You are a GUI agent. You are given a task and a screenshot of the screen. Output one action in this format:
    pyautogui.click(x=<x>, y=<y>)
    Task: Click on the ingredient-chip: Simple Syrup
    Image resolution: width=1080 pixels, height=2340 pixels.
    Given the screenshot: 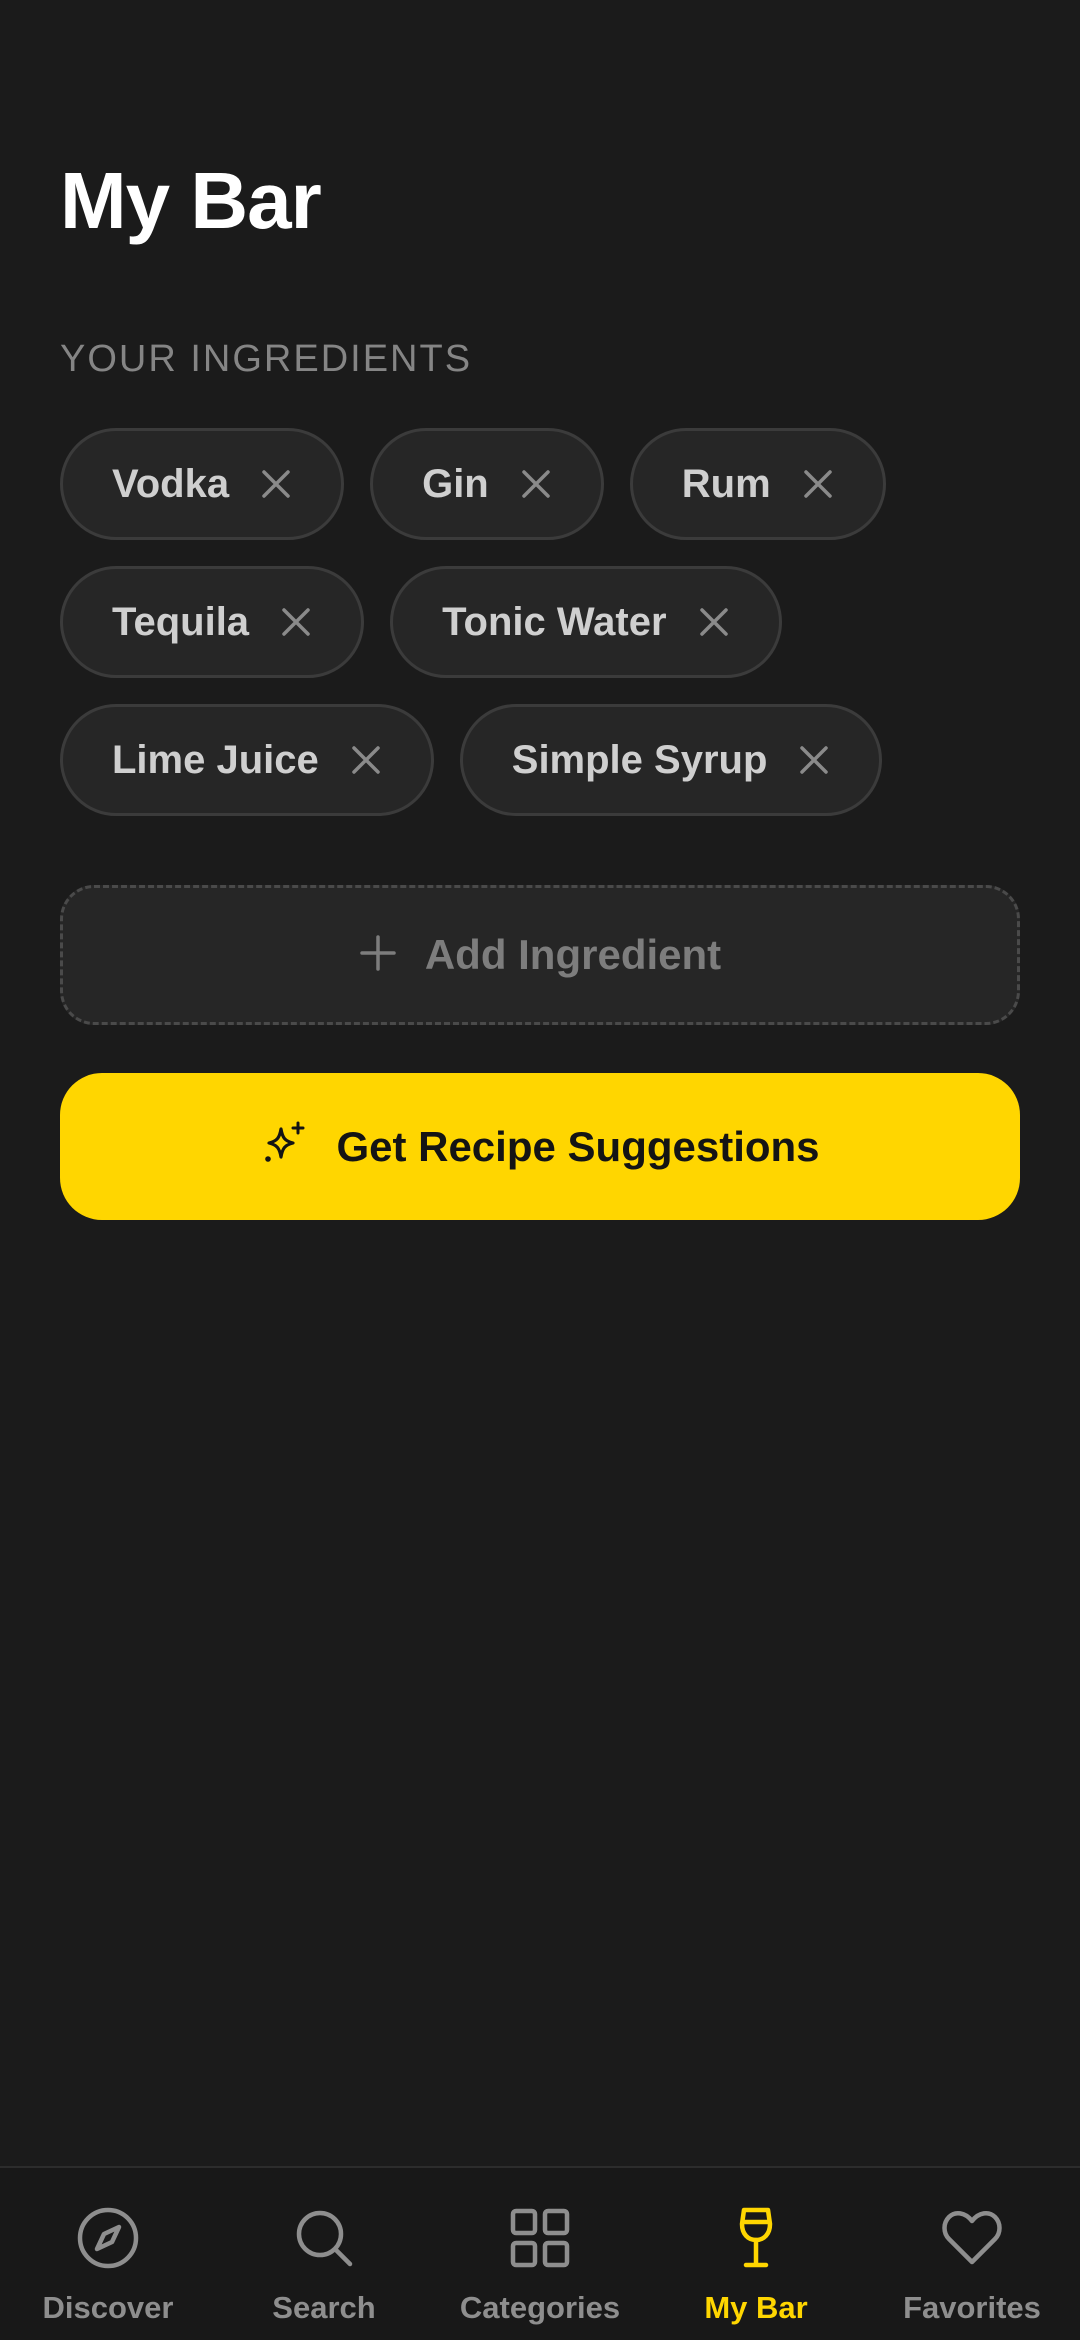 What is the action you would take?
    pyautogui.click(x=671, y=760)
    